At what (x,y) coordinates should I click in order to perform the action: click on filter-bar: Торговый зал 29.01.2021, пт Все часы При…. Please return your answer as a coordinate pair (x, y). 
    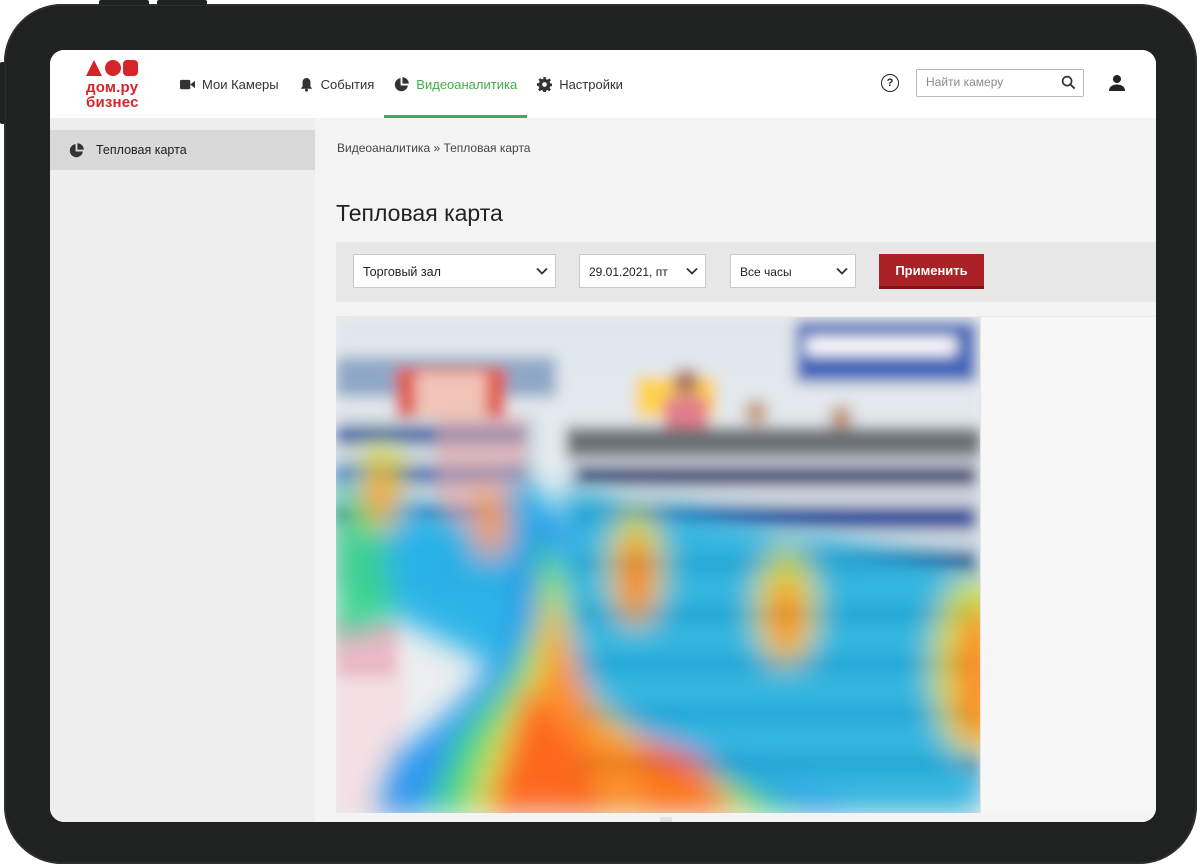
    Looking at the image, I should click on (746, 272).